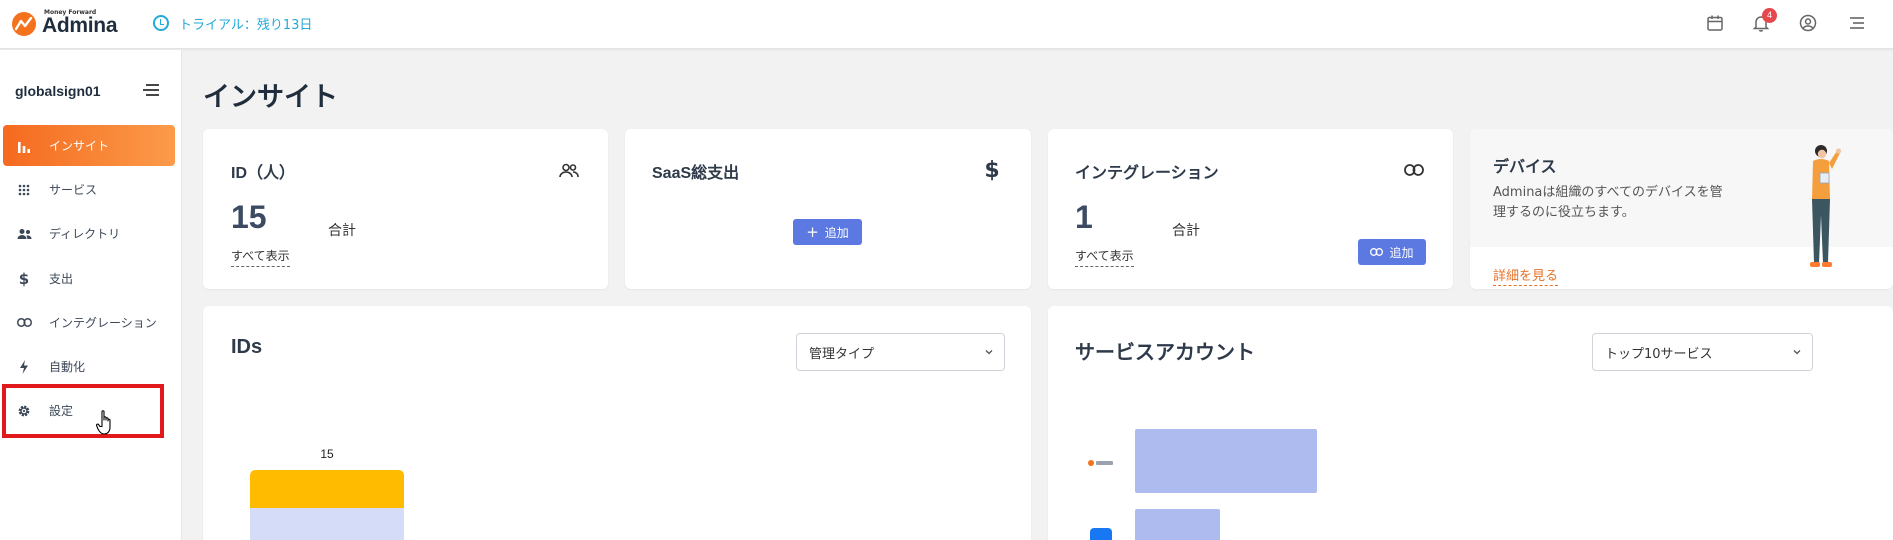 The height and width of the screenshot is (540, 1893). What do you see at coordinates (80, 25) in the screenshot?
I see `logo-name: Admina` at bounding box center [80, 25].